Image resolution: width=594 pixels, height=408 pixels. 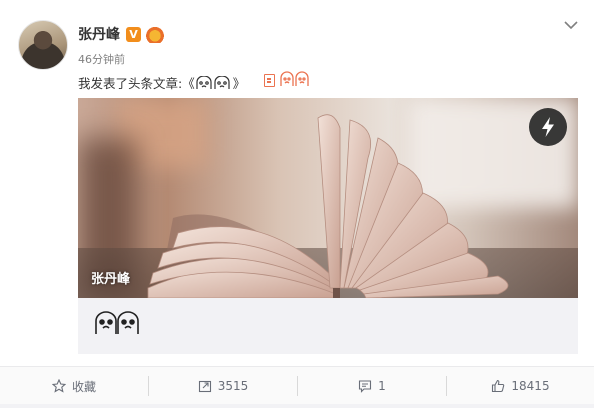 What do you see at coordinates (99, 34) in the screenshot?
I see `username: 张丹峰` at bounding box center [99, 34].